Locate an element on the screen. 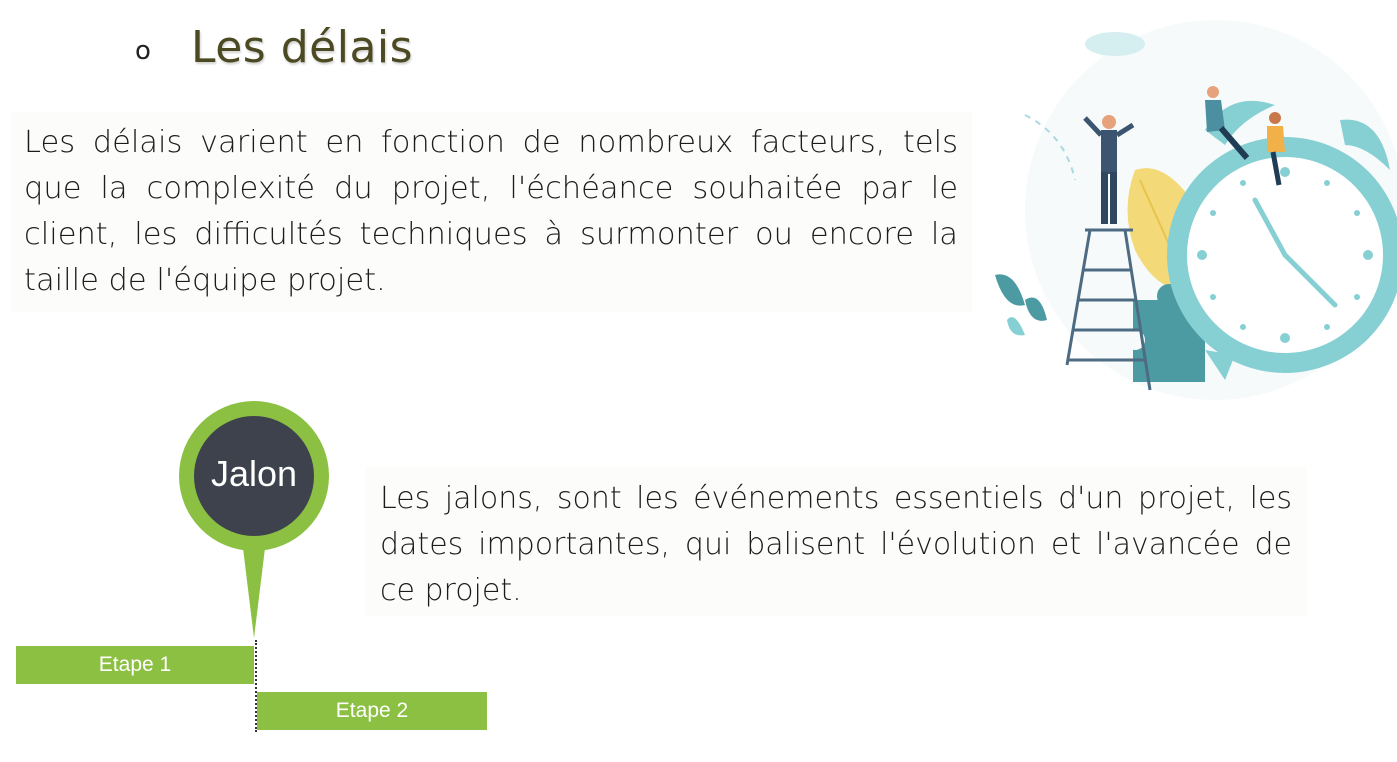 The image size is (1397, 762). clock-illustration is located at coordinates (1196, 210).